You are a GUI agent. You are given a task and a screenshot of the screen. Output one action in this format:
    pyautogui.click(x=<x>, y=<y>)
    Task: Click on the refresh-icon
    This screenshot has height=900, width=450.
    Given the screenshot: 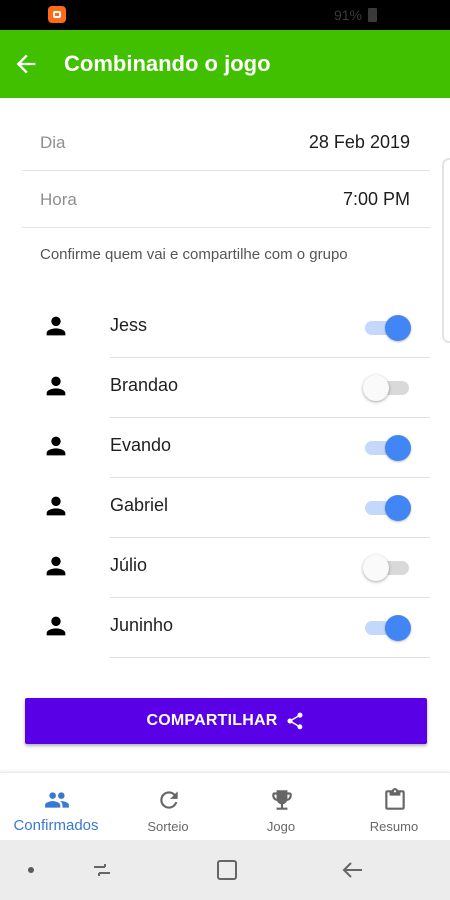 What is the action you would take?
    pyautogui.click(x=169, y=800)
    